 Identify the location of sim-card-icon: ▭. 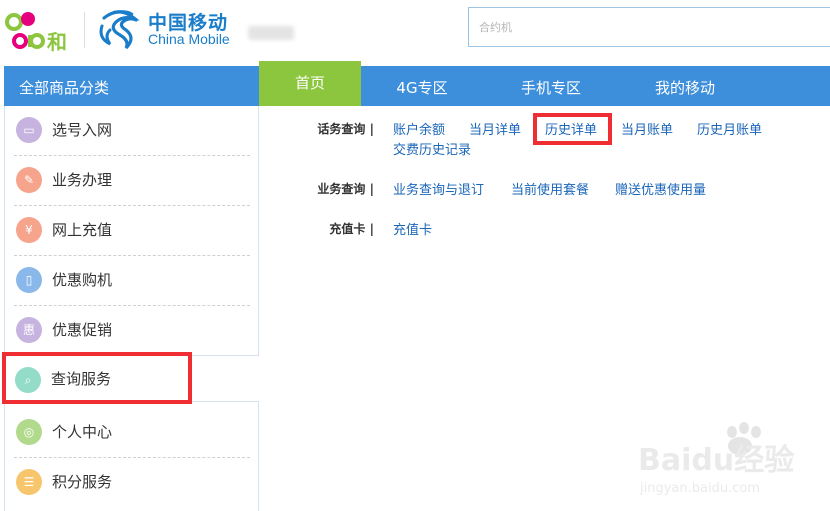
(29, 130).